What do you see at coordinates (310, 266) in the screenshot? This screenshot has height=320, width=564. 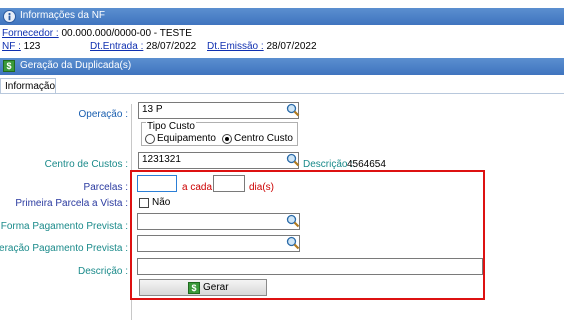 I see `descricao-input` at bounding box center [310, 266].